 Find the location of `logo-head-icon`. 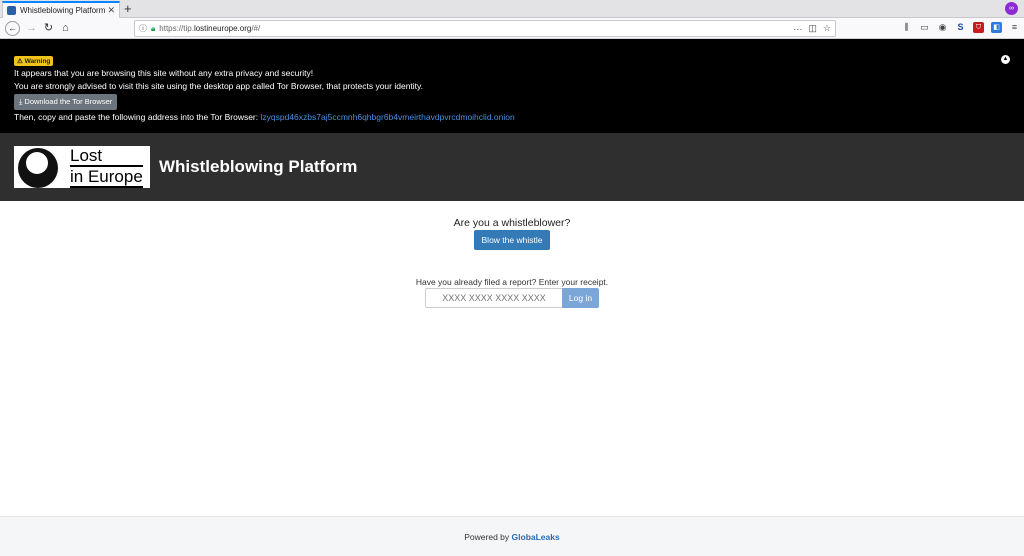

logo-head-icon is located at coordinates (40, 167).